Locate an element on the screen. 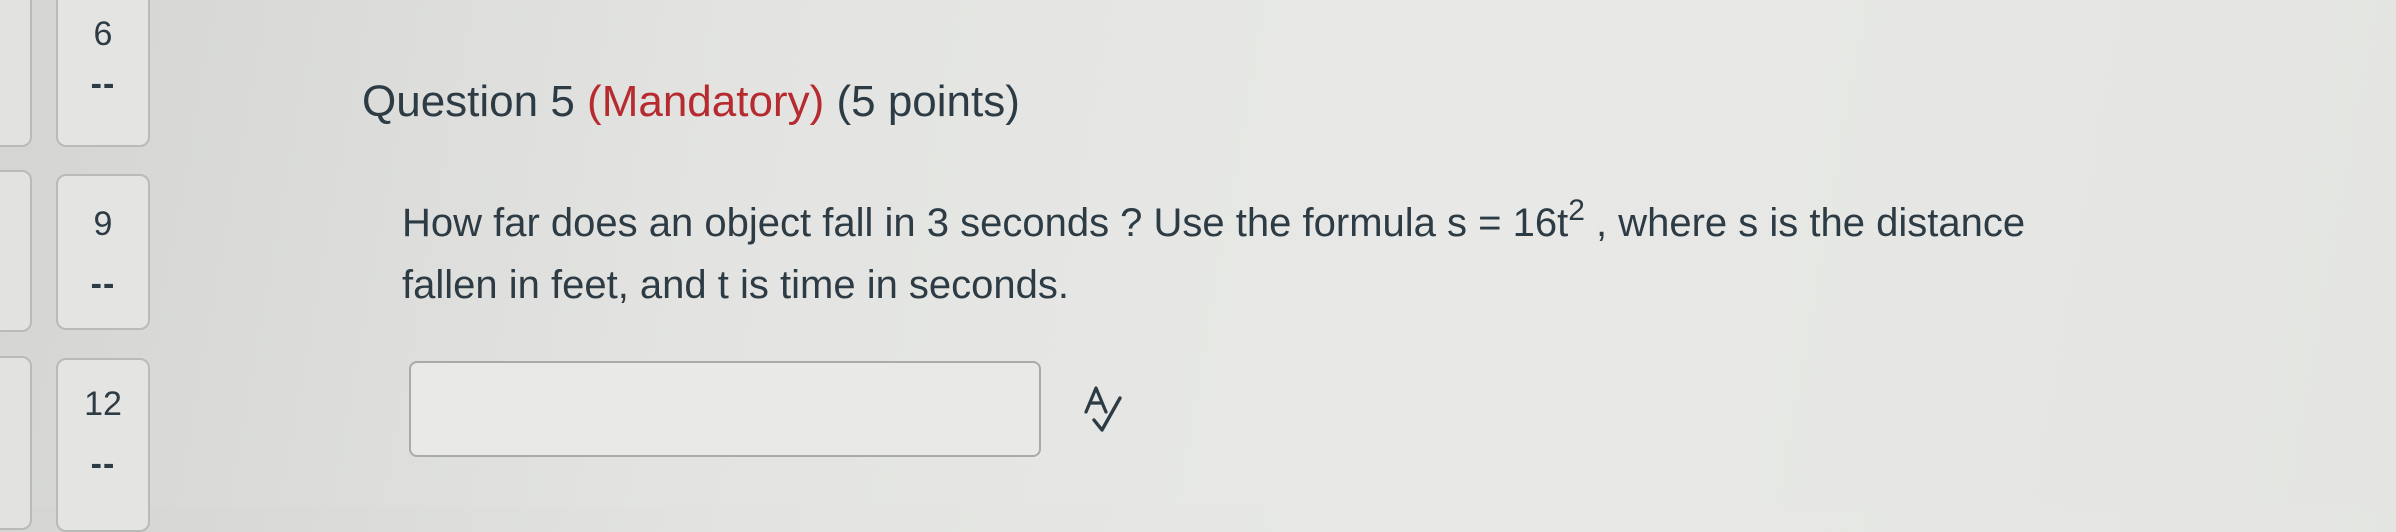 This screenshot has width=2396, height=532. question-navigator: 6 -- 9 -- 12 -- is located at coordinates (80, 266).